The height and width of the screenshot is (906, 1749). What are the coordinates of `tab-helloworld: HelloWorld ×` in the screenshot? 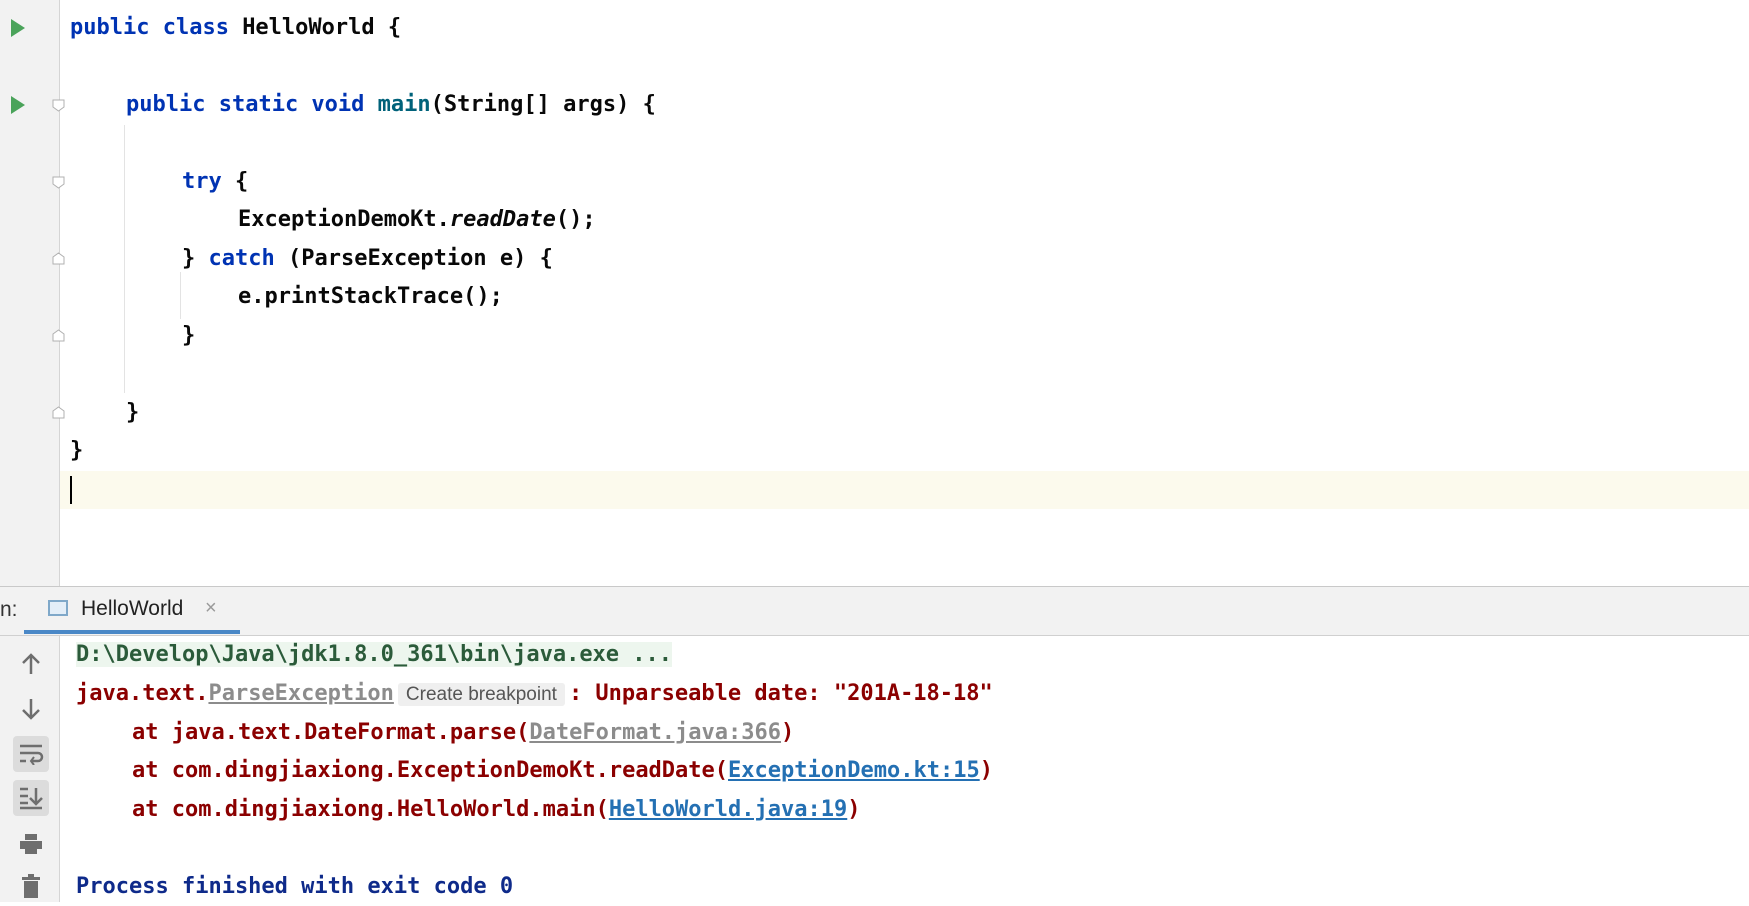 It's located at (123, 610).